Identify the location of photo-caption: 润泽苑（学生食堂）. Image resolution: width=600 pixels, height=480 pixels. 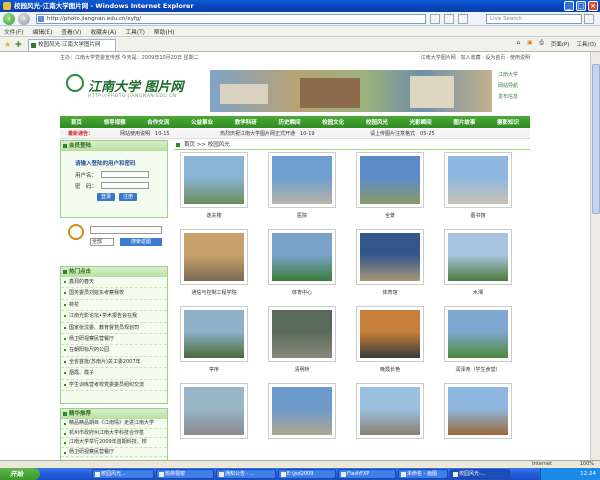
(478, 369).